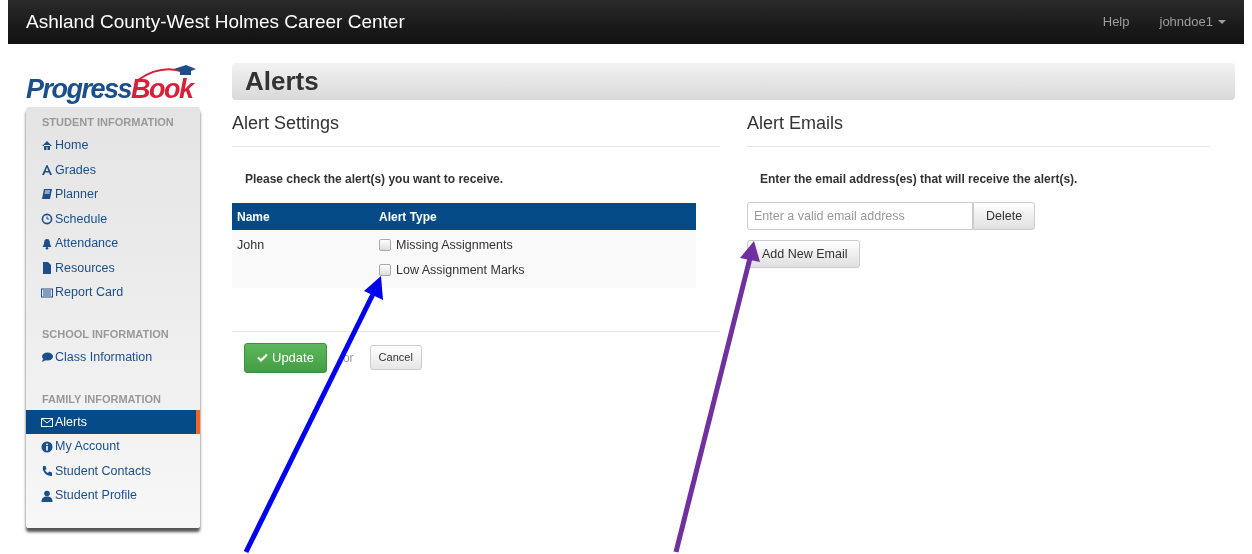 The image size is (1252, 554). I want to click on sidebar-item: My Account, so click(113, 446).